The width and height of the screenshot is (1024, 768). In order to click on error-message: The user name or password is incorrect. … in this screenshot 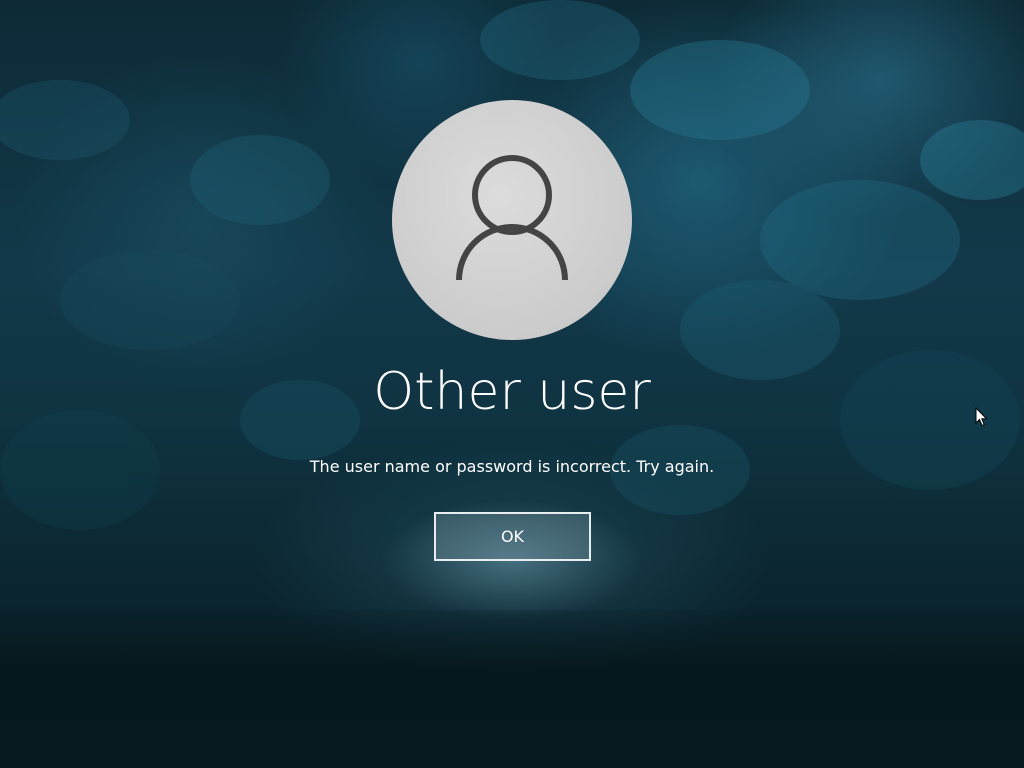, I will do `click(512, 466)`.